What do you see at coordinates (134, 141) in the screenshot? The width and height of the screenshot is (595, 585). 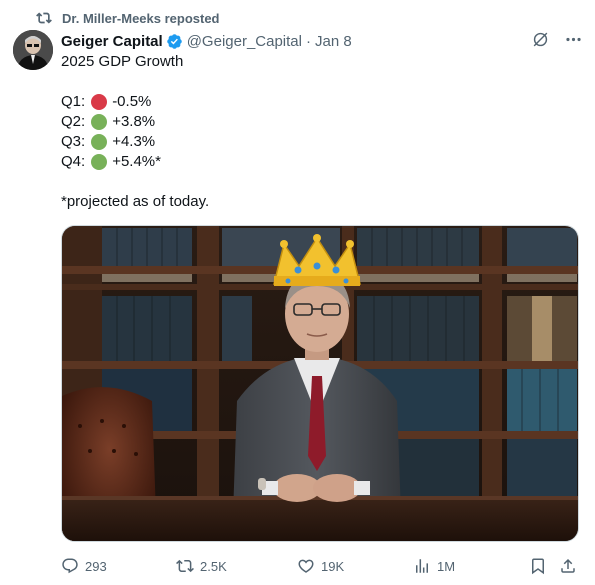 I see `quarter-value: +4.3%` at bounding box center [134, 141].